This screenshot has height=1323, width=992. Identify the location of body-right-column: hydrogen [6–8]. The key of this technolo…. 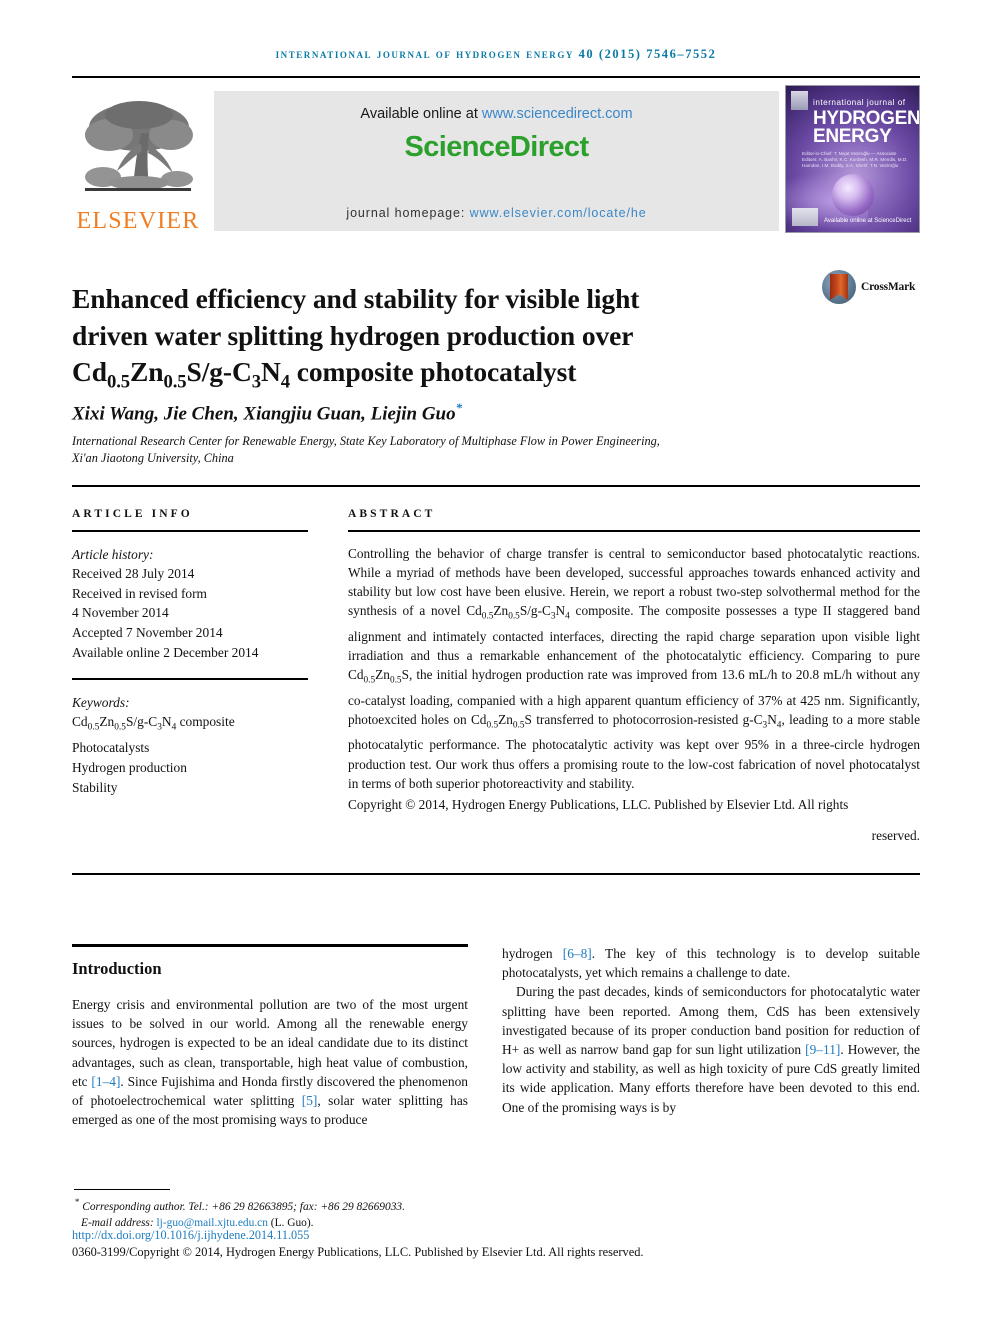
(711, 1030).